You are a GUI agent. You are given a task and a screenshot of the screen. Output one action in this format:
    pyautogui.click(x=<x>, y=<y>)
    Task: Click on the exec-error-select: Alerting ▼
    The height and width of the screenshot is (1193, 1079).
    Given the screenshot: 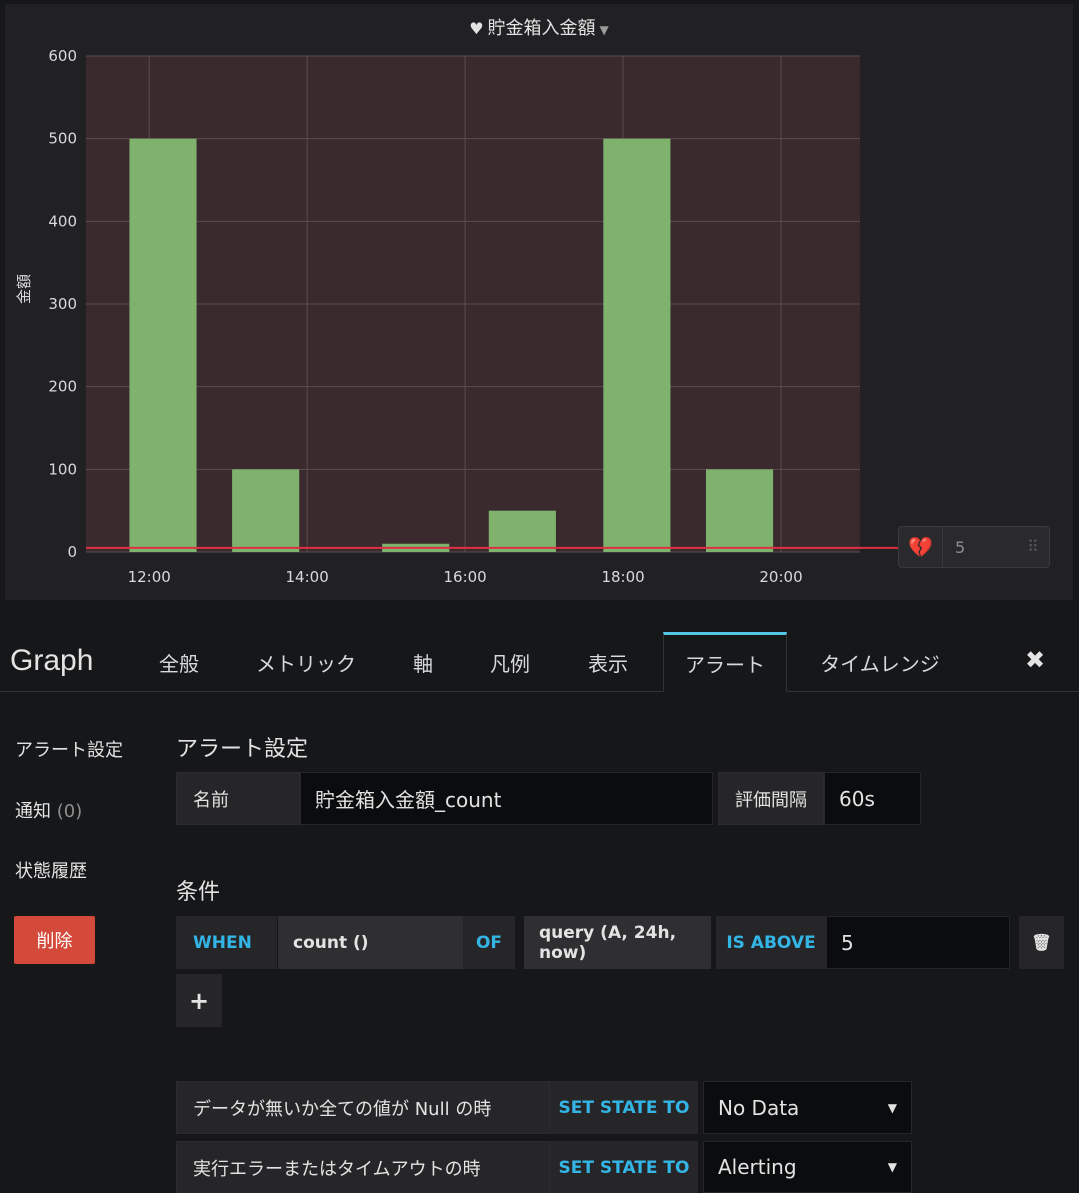 What is the action you would take?
    pyautogui.click(x=807, y=1167)
    